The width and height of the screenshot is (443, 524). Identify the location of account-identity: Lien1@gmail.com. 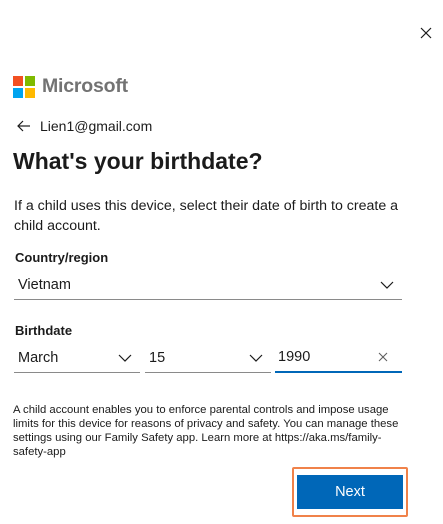
(84, 126).